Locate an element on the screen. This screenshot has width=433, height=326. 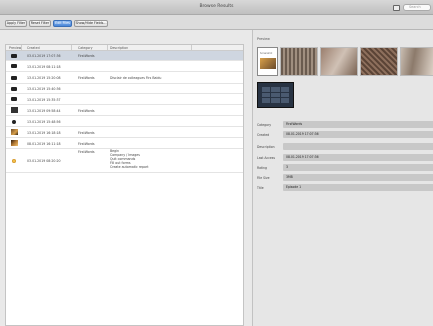
property-value: Episode 1 is located at coordinates (294, 187).